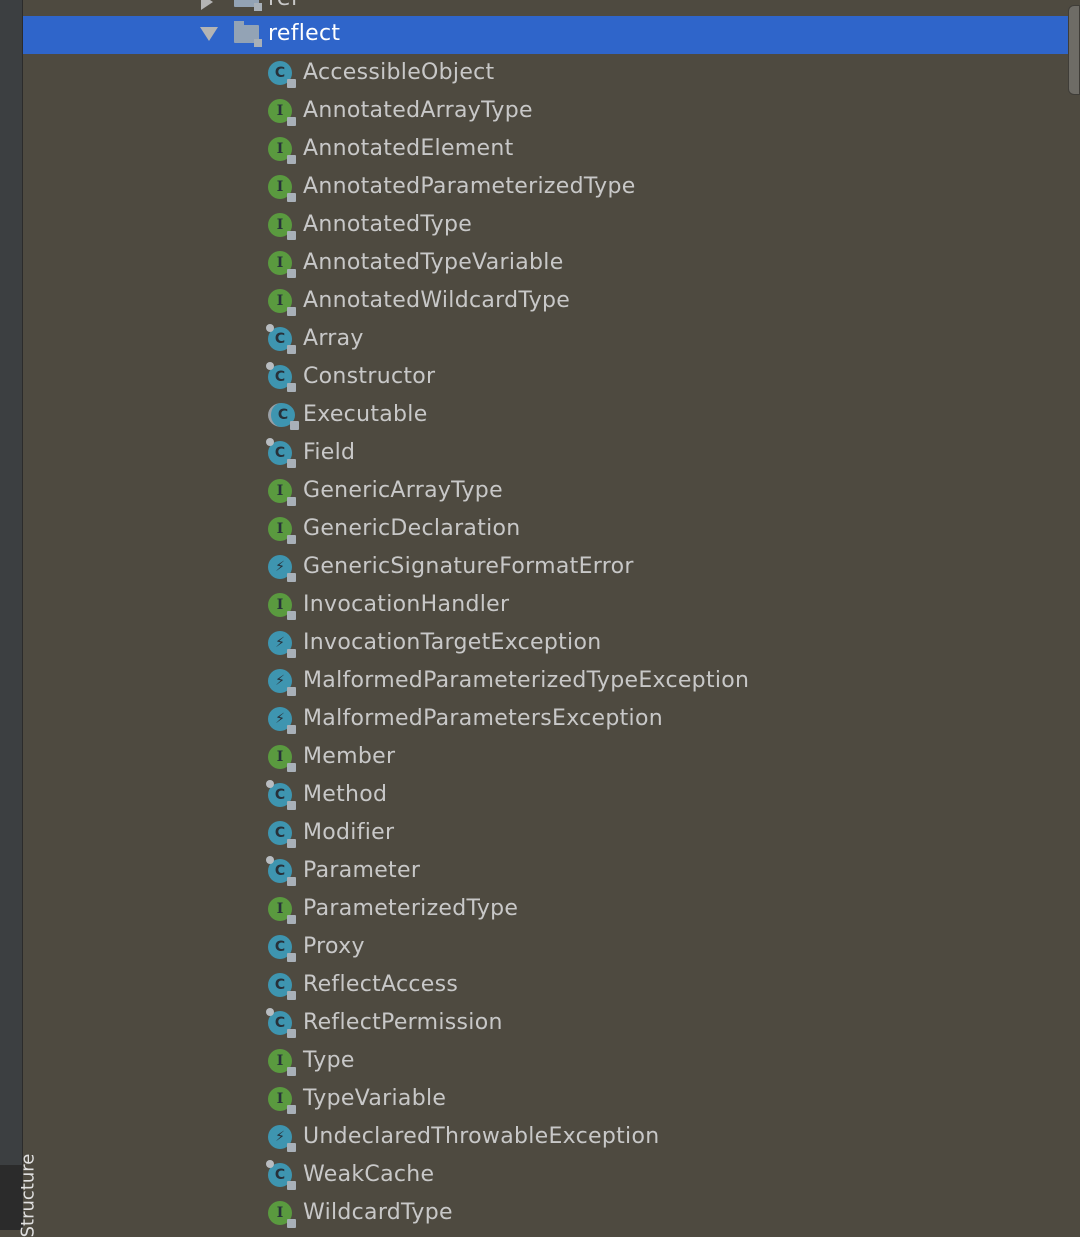 This screenshot has height=1237, width=1080. I want to click on tree-item-label: GenericSignatureFormatError, so click(468, 566).